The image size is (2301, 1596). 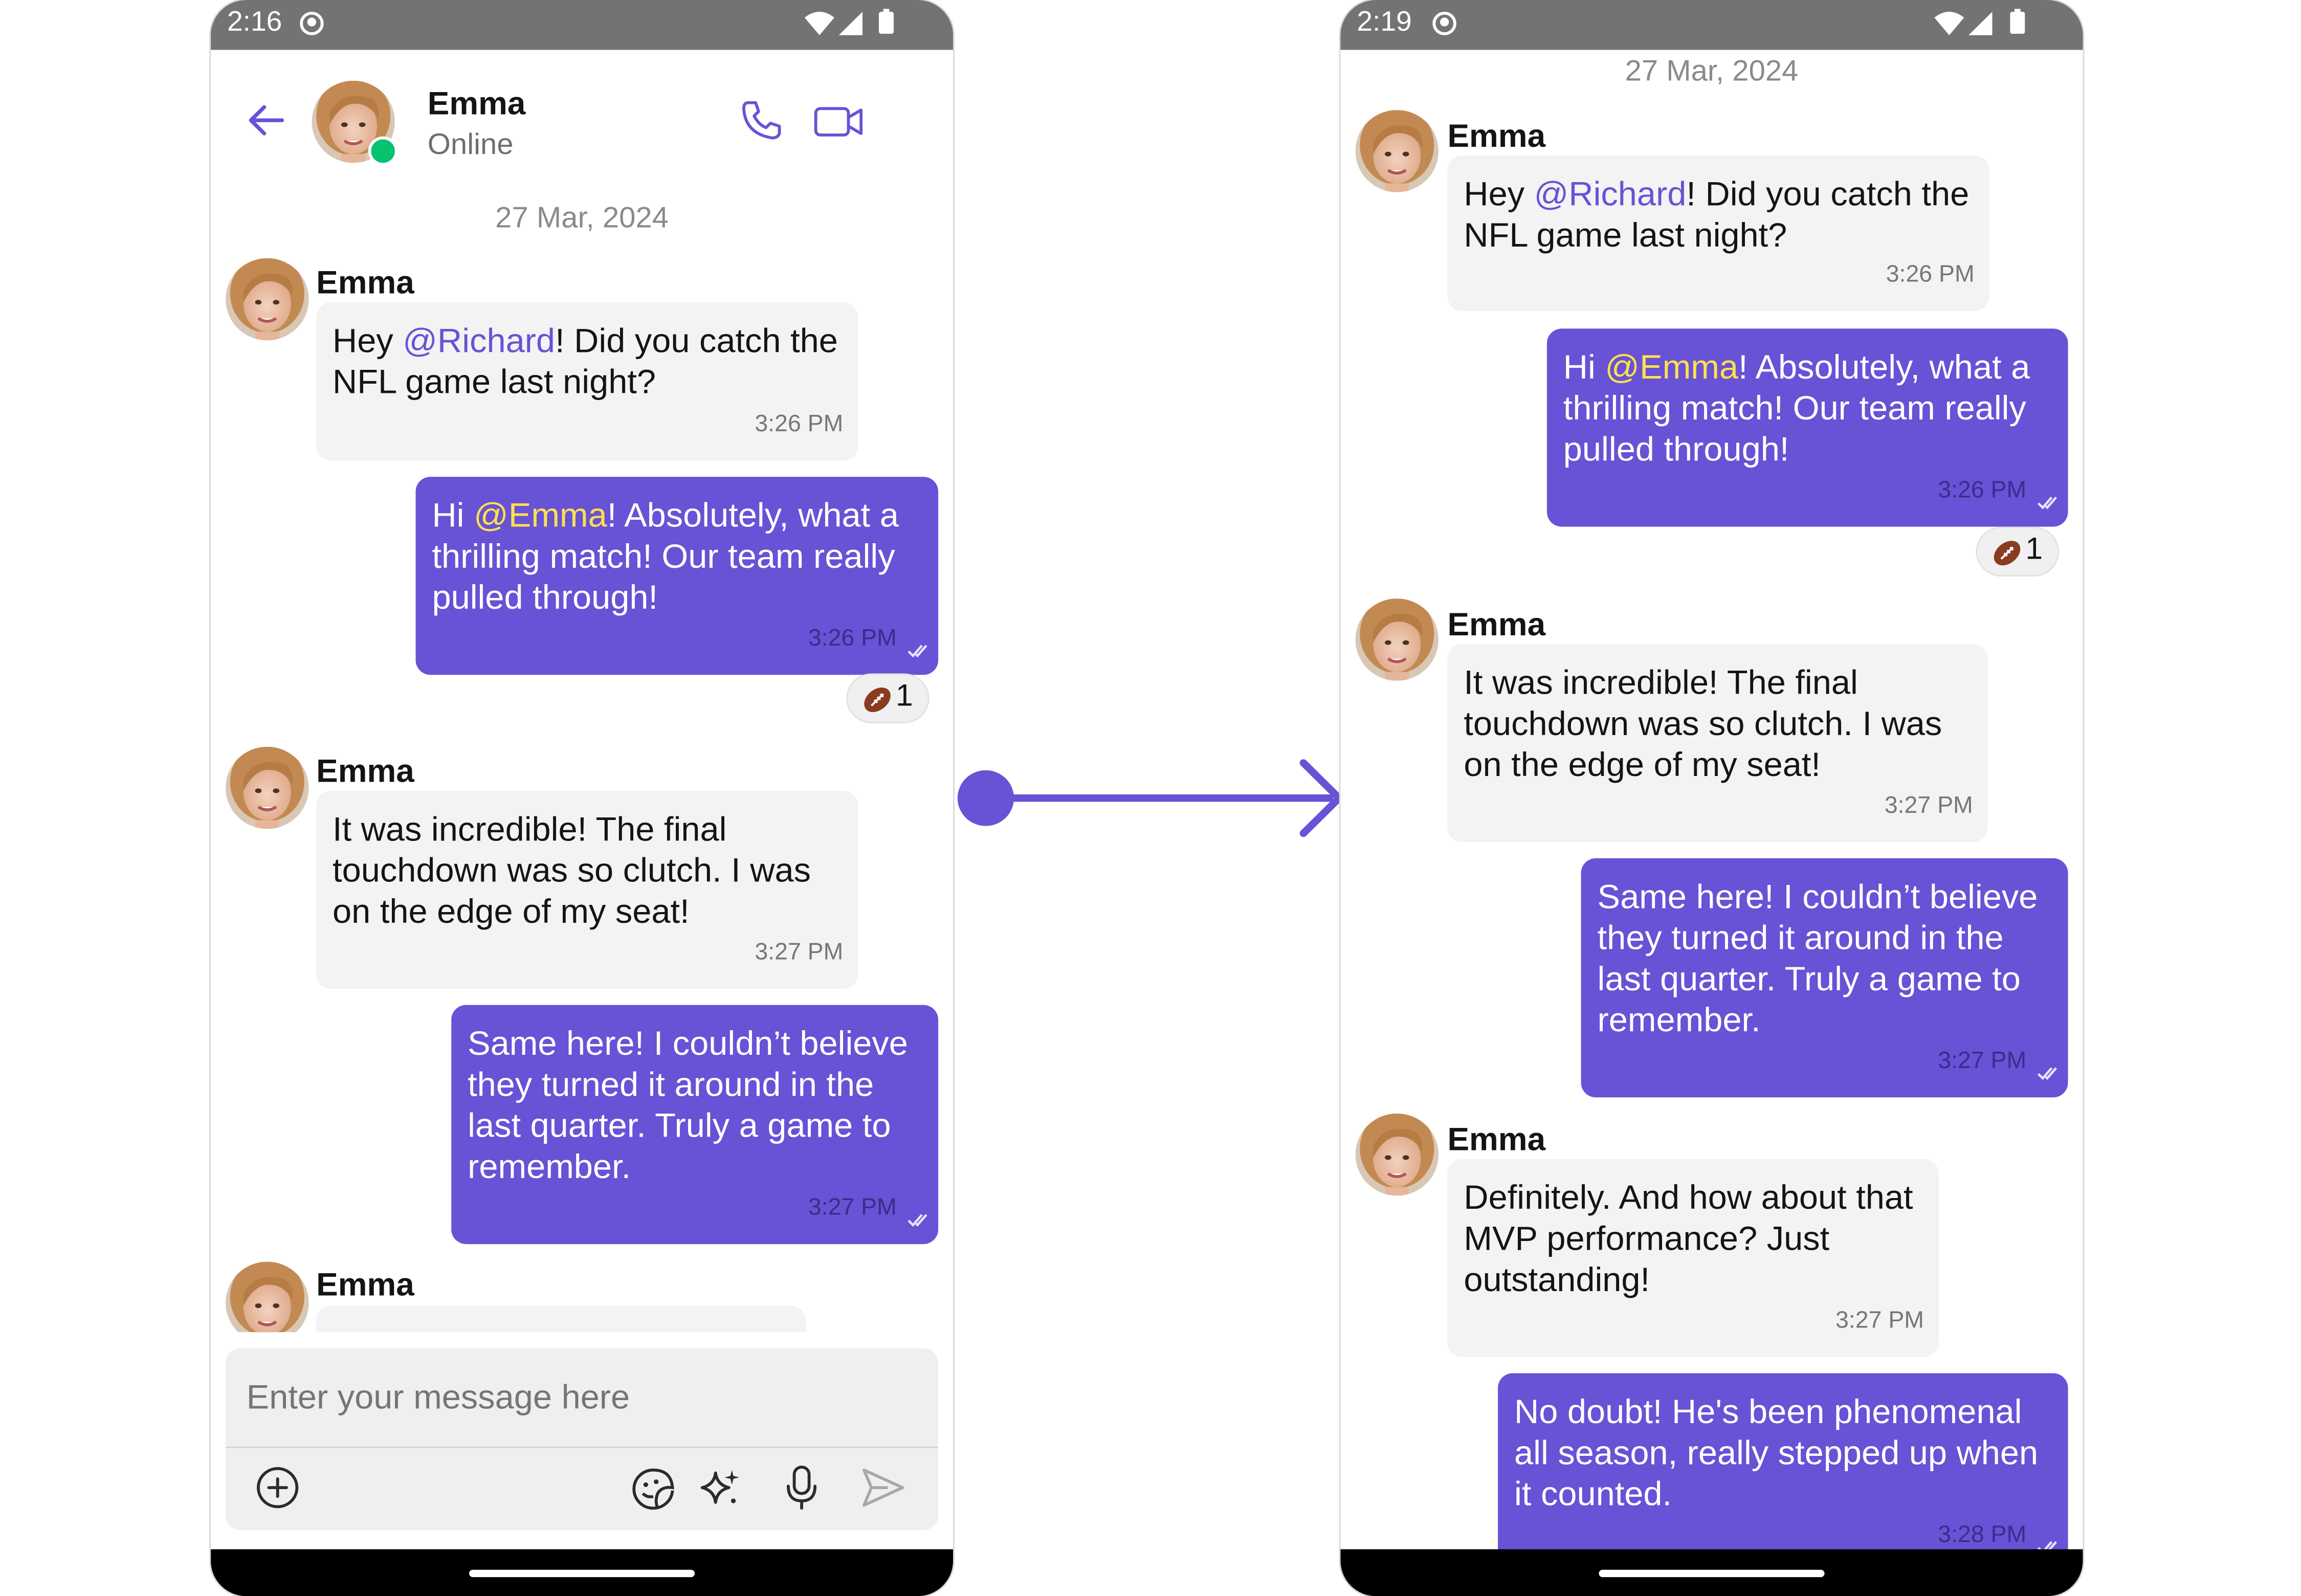 I want to click on transition-arrow, so click(x=1150, y=798).